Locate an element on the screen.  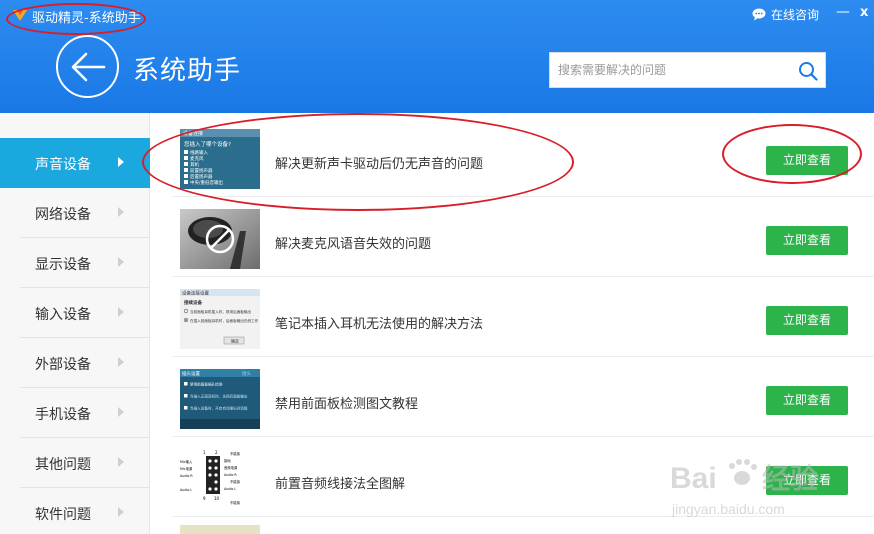
thumb-header: 设备连接 is located at coordinates (193, 133).